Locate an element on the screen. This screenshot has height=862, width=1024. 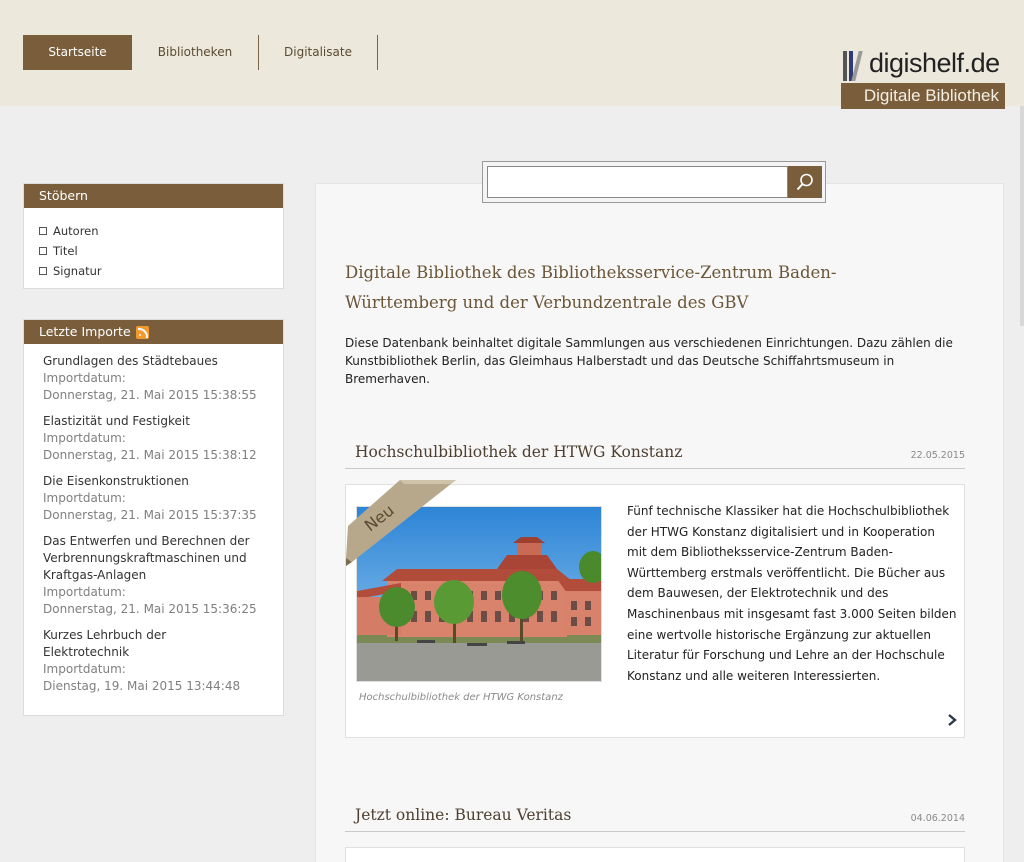
browse-list: Autoren Titel Signatur is located at coordinates (153, 250).